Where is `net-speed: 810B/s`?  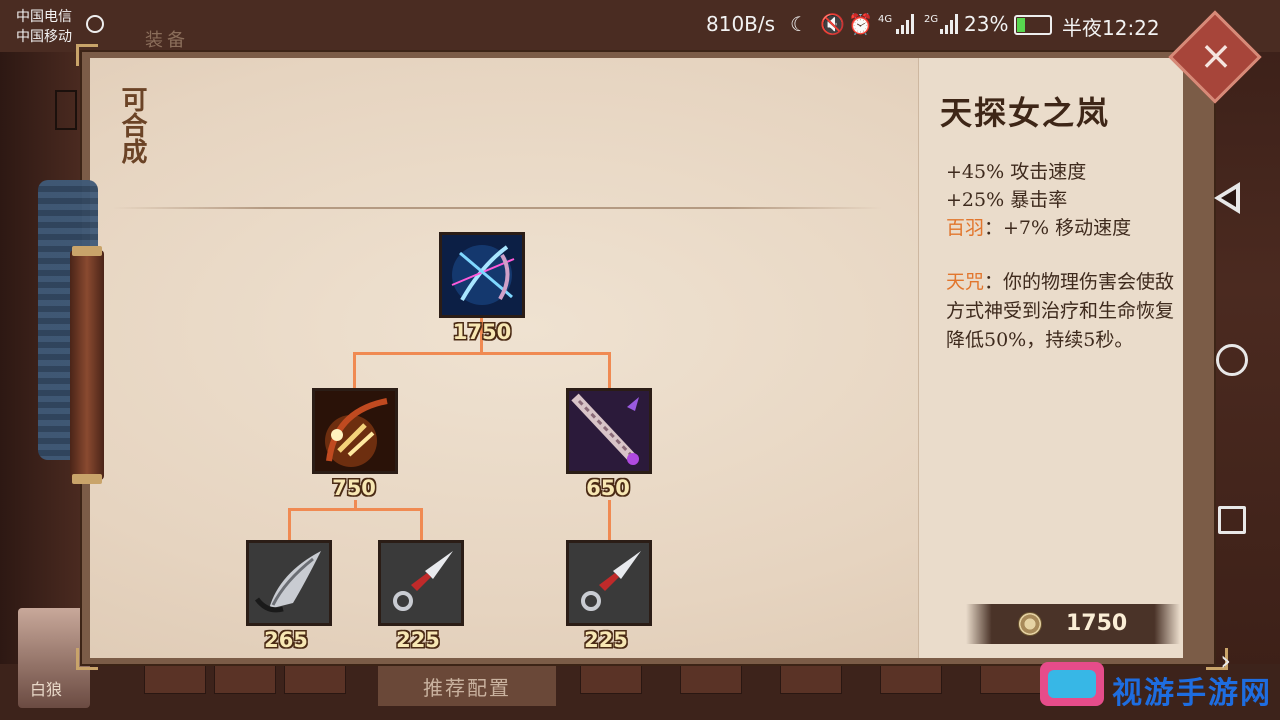
net-speed: 810B/s is located at coordinates (741, 24).